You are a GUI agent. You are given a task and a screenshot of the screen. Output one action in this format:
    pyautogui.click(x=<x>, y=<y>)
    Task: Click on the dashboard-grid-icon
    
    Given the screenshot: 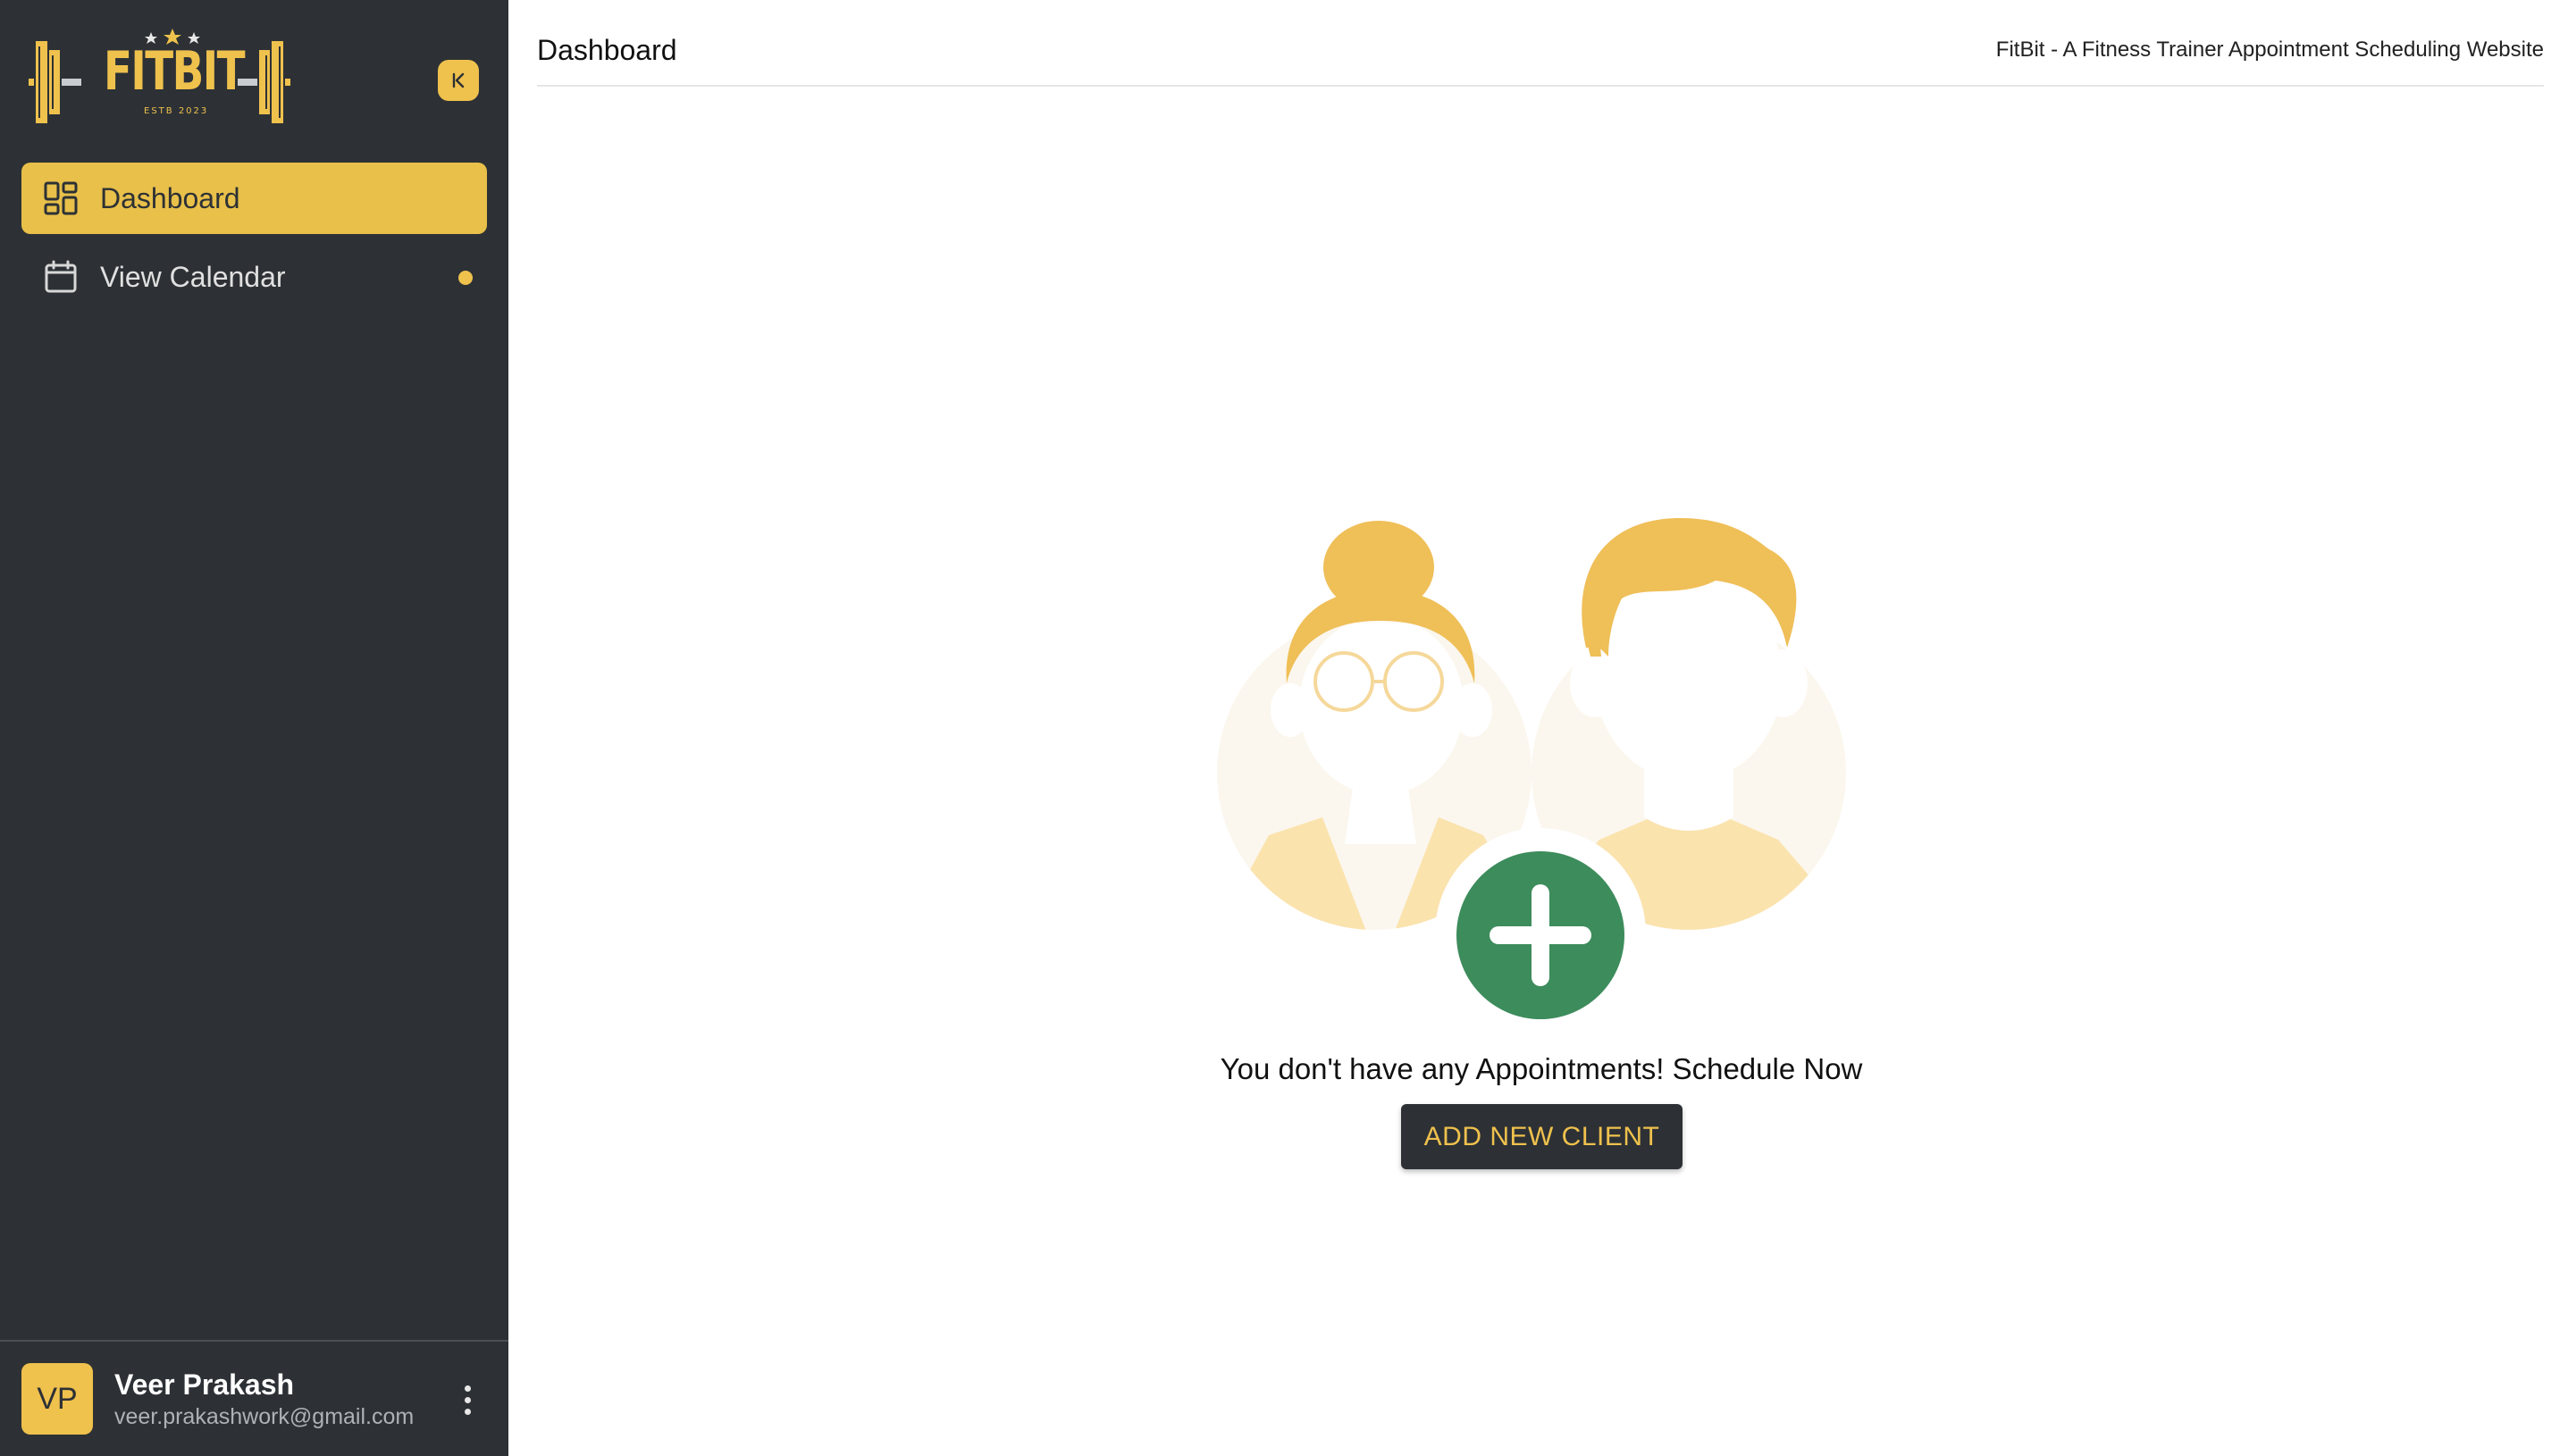 What is the action you would take?
    pyautogui.click(x=60, y=198)
    